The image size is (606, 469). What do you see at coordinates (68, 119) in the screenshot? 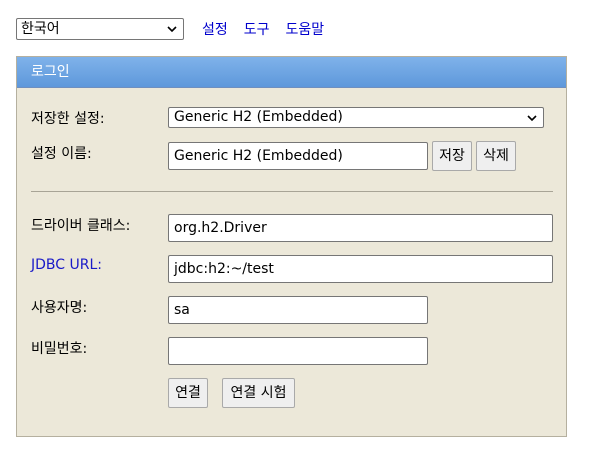
I see `saved-settings-label: 저장한 설정:` at bounding box center [68, 119].